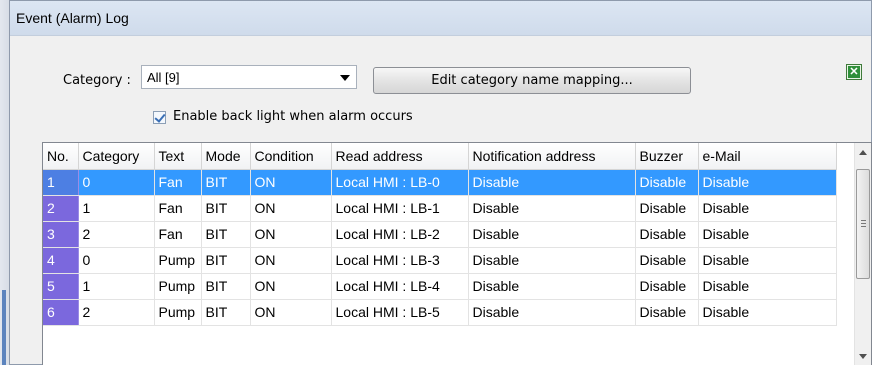 This screenshot has width=872, height=365. I want to click on vertical-scrollbar, so click(862, 254).